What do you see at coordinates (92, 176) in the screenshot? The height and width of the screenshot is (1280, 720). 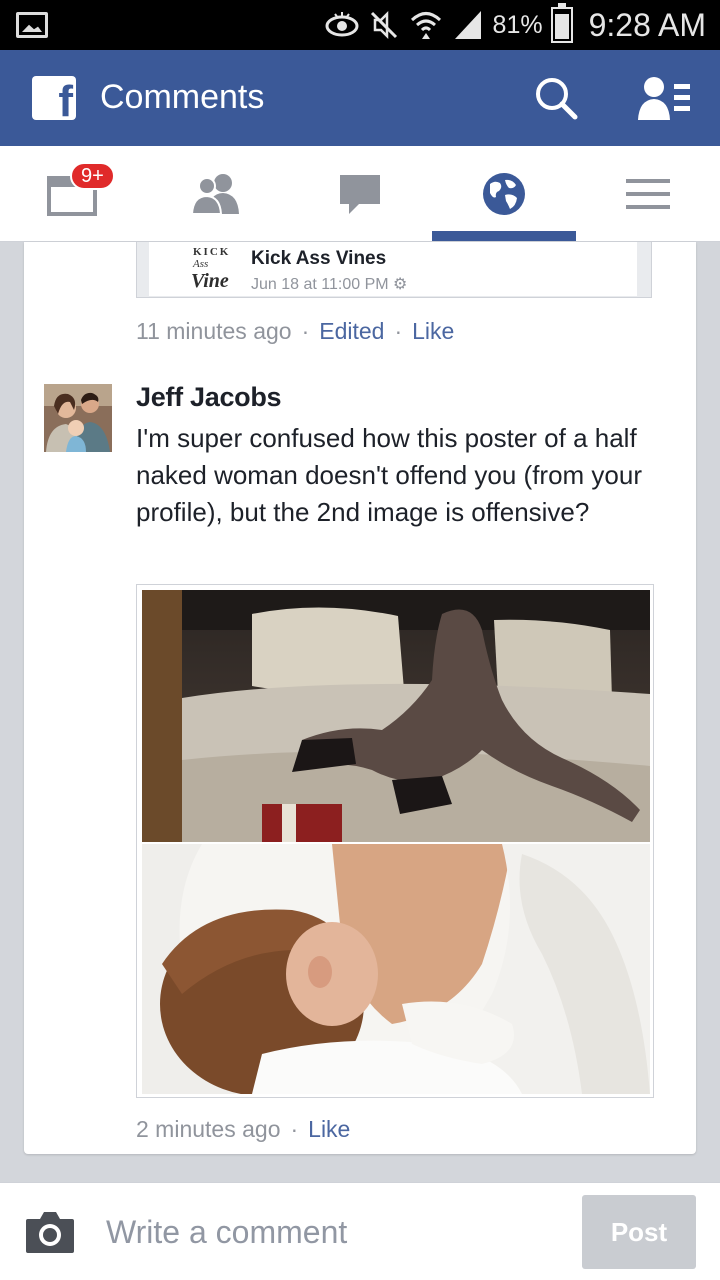 I see `notification-badge: 9+` at bounding box center [92, 176].